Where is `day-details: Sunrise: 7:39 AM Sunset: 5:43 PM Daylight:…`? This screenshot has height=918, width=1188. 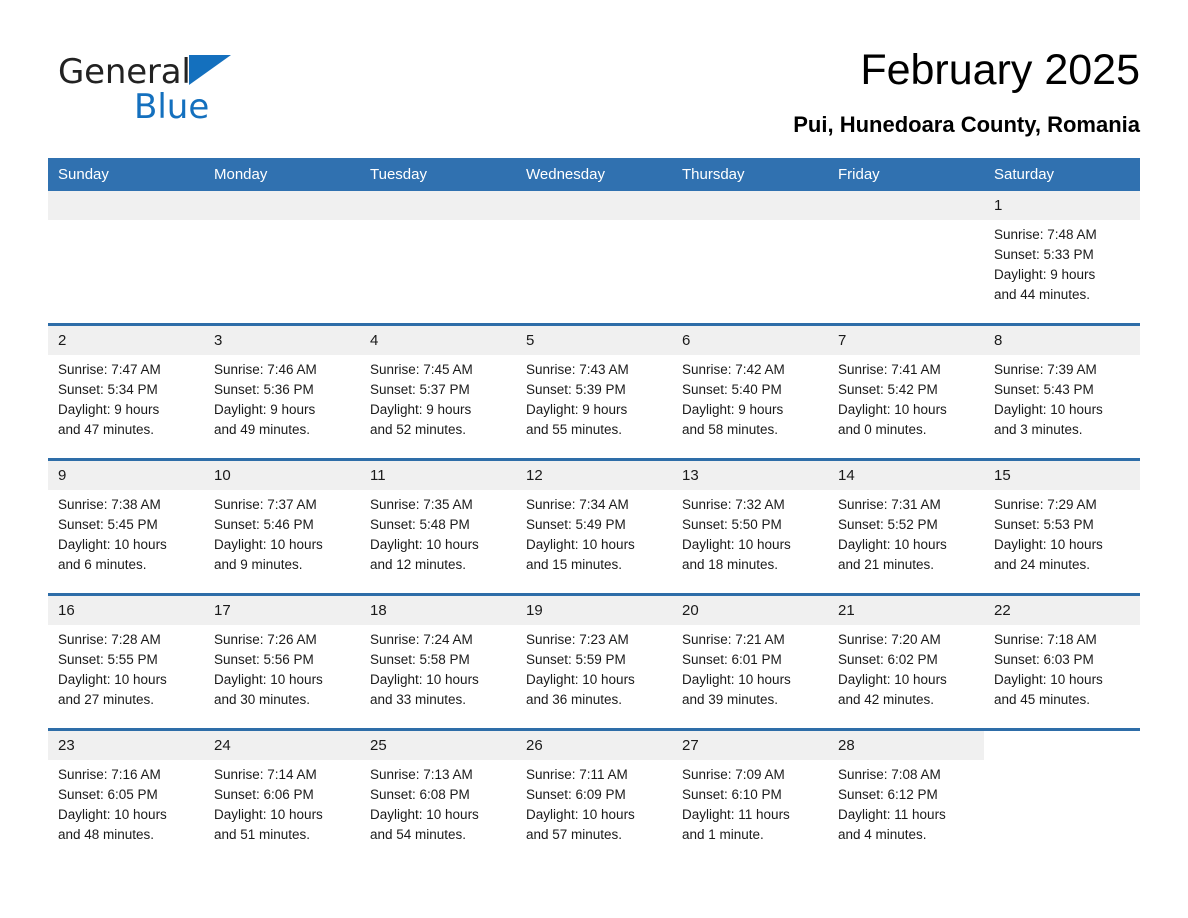
day-details: Sunrise: 7:39 AM Sunset: 5:43 PM Daylight:… is located at coordinates (1062, 397).